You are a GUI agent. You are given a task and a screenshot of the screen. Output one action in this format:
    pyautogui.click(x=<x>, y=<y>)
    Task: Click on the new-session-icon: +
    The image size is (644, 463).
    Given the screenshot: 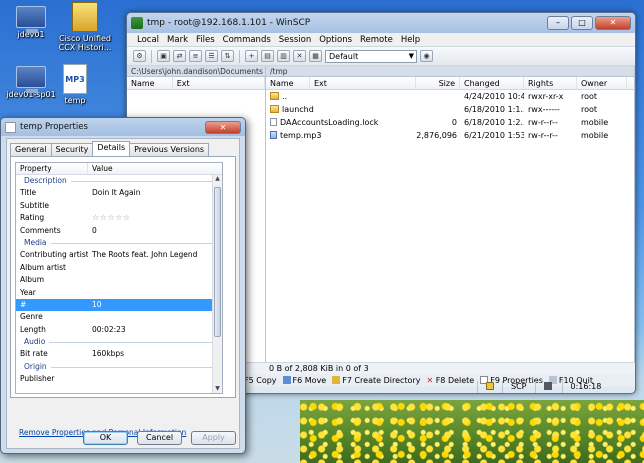 What is the action you would take?
    pyautogui.click(x=251, y=56)
    